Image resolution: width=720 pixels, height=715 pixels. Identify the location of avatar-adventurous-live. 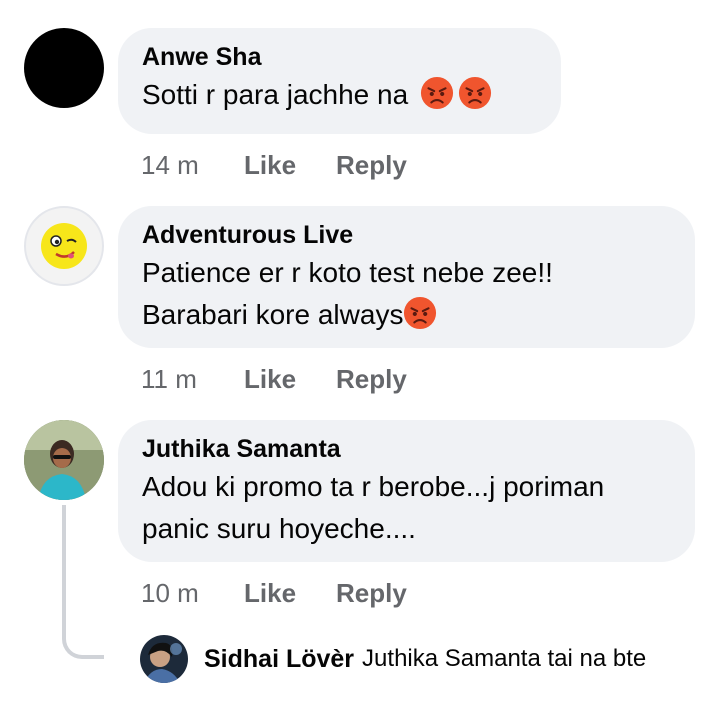
(64, 246).